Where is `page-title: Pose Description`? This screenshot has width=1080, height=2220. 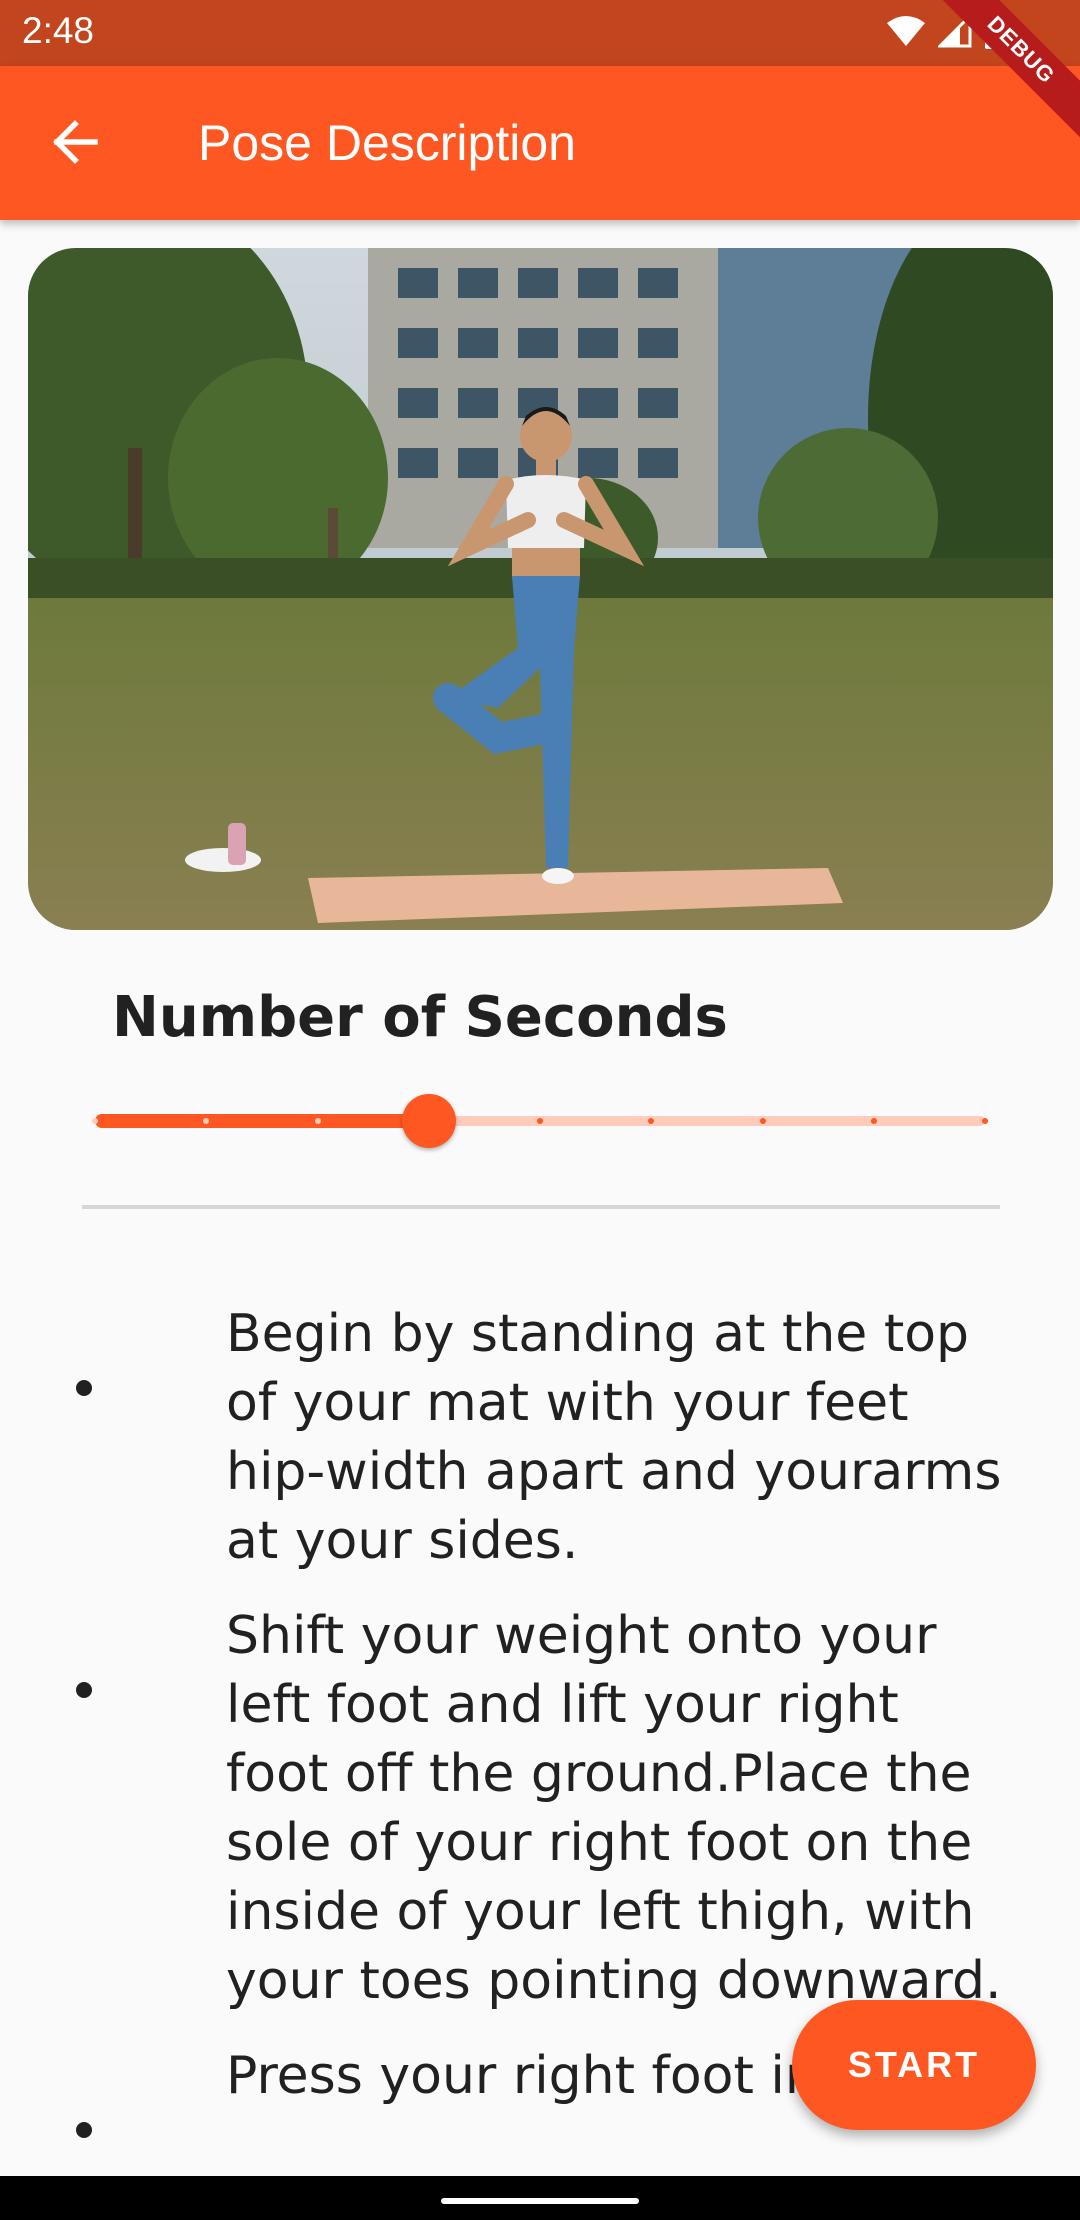 page-title: Pose Description is located at coordinates (387, 143).